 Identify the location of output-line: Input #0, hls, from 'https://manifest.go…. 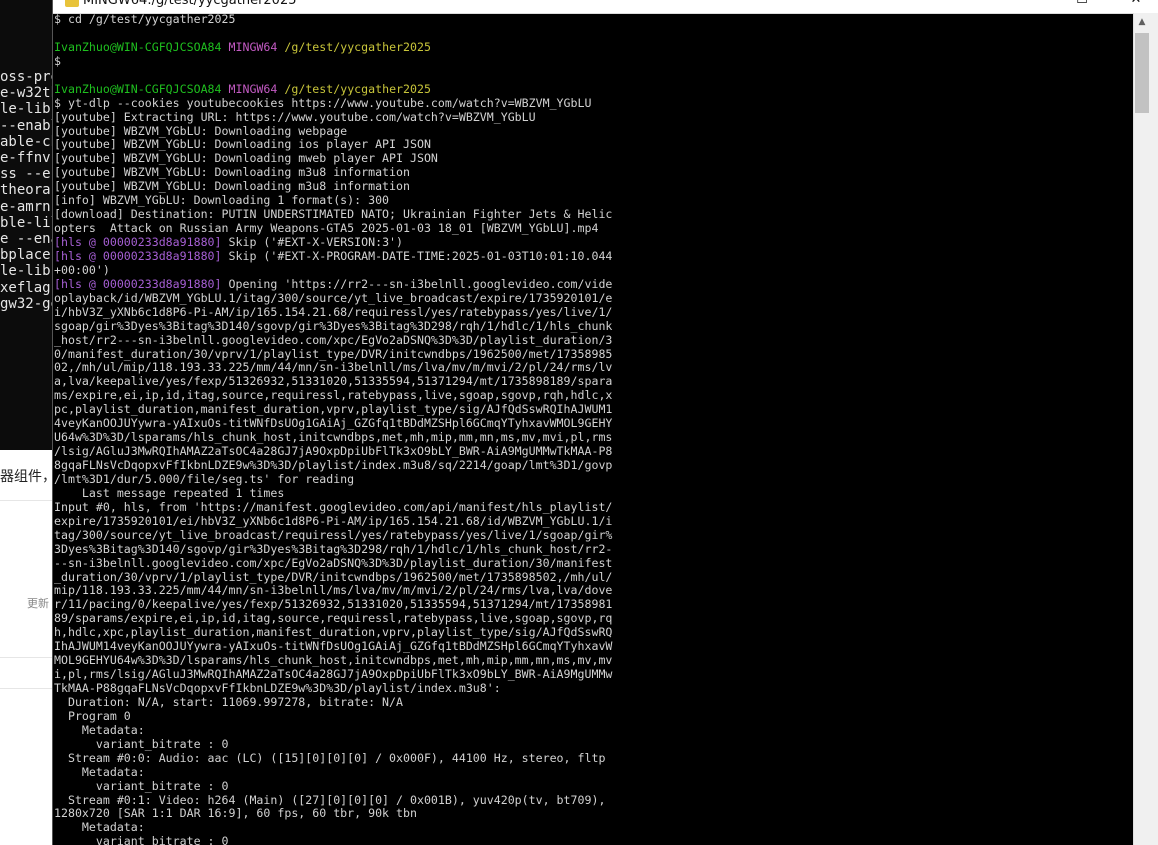
(333, 507).